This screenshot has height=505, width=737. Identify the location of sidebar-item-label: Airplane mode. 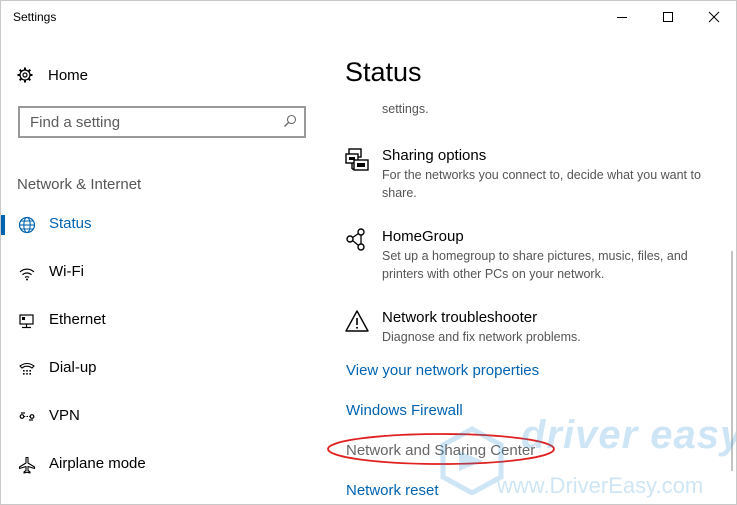
(97, 463).